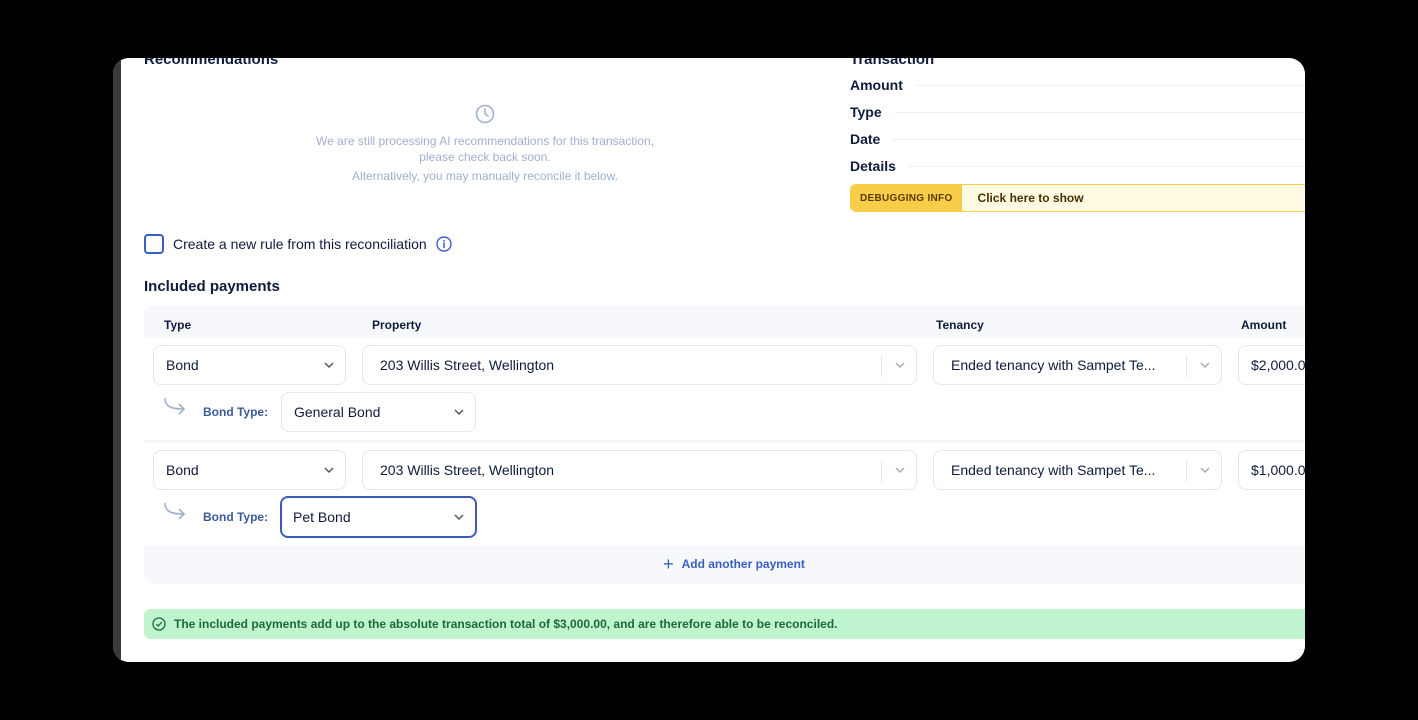  Describe the element at coordinates (866, 112) in the screenshot. I see `type-label: Type` at that location.